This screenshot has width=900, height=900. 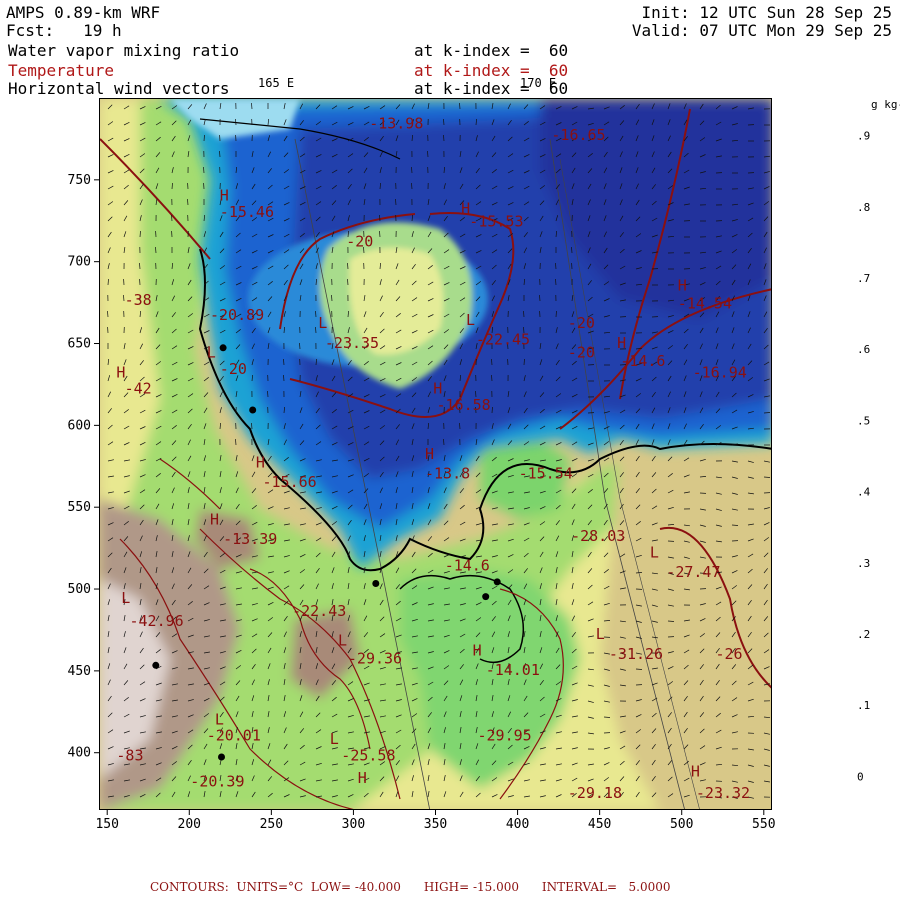 What do you see at coordinates (83, 12) in the screenshot?
I see `model-title: AMPS 0.89-km WRF` at bounding box center [83, 12].